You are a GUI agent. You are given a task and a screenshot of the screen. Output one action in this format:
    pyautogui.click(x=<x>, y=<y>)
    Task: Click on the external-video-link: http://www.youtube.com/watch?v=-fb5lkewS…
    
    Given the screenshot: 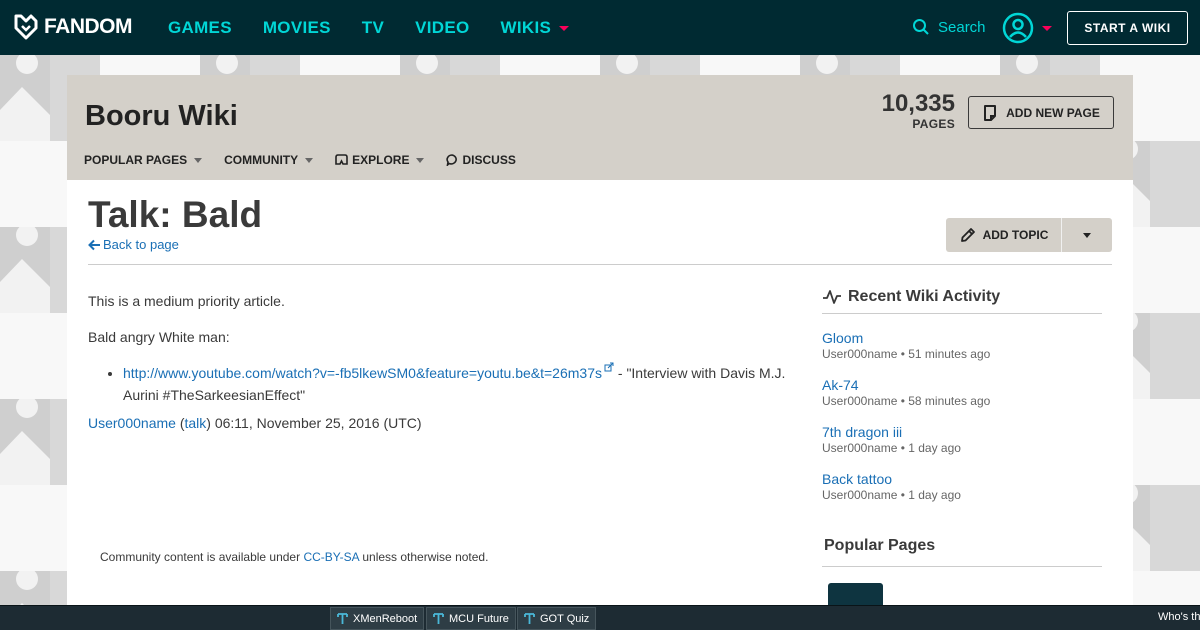 What is the action you would take?
    pyautogui.click(x=362, y=373)
    